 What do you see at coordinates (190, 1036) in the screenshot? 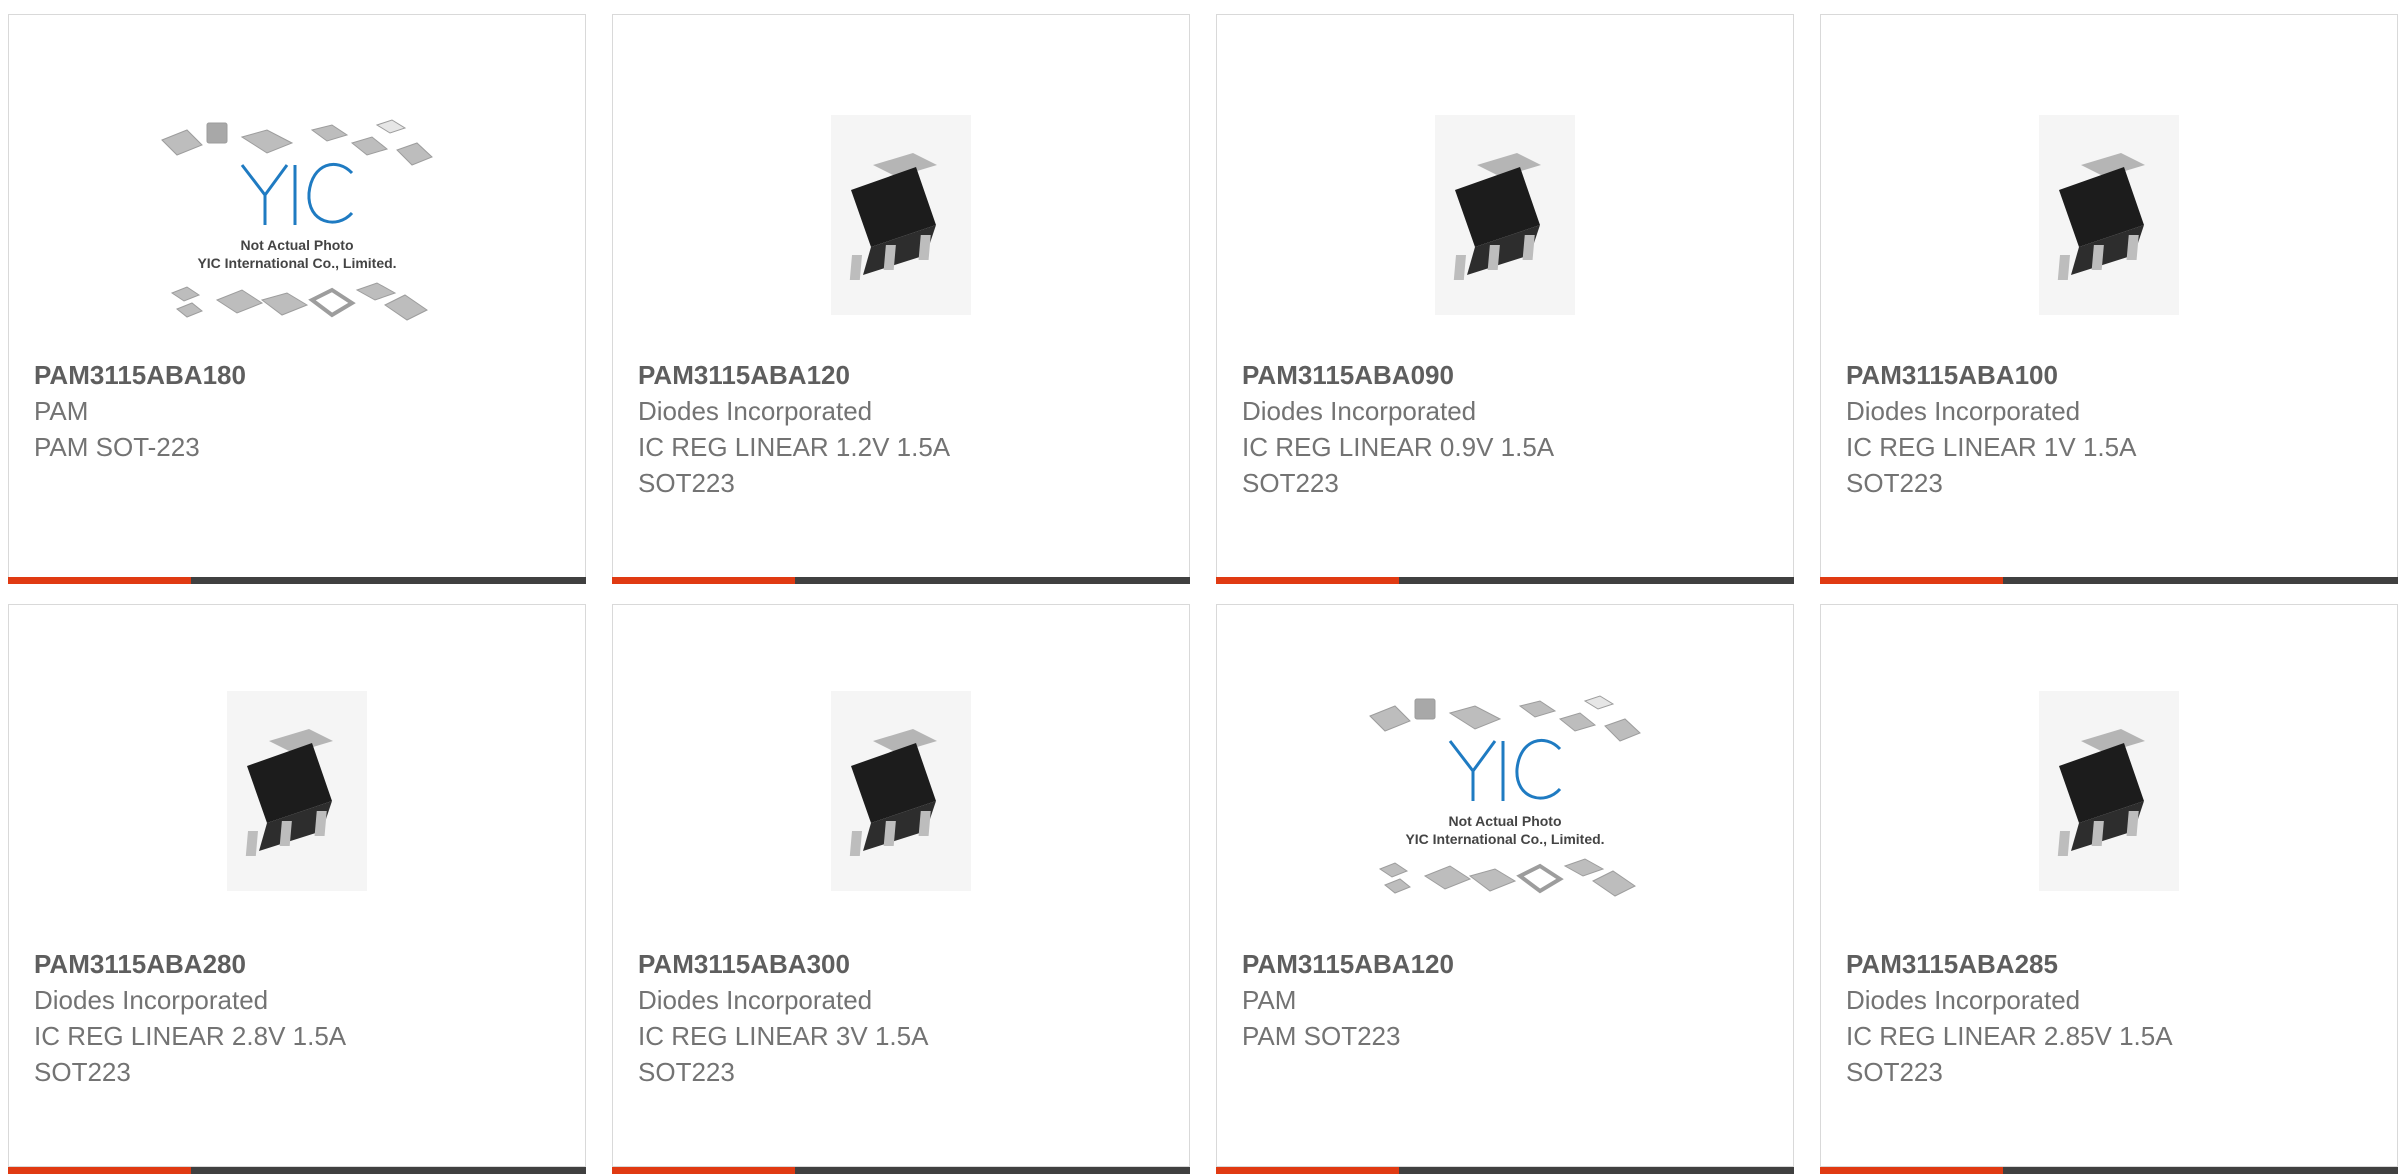
I see `description: IC REG LINEAR 2.8V 1.5A` at bounding box center [190, 1036].